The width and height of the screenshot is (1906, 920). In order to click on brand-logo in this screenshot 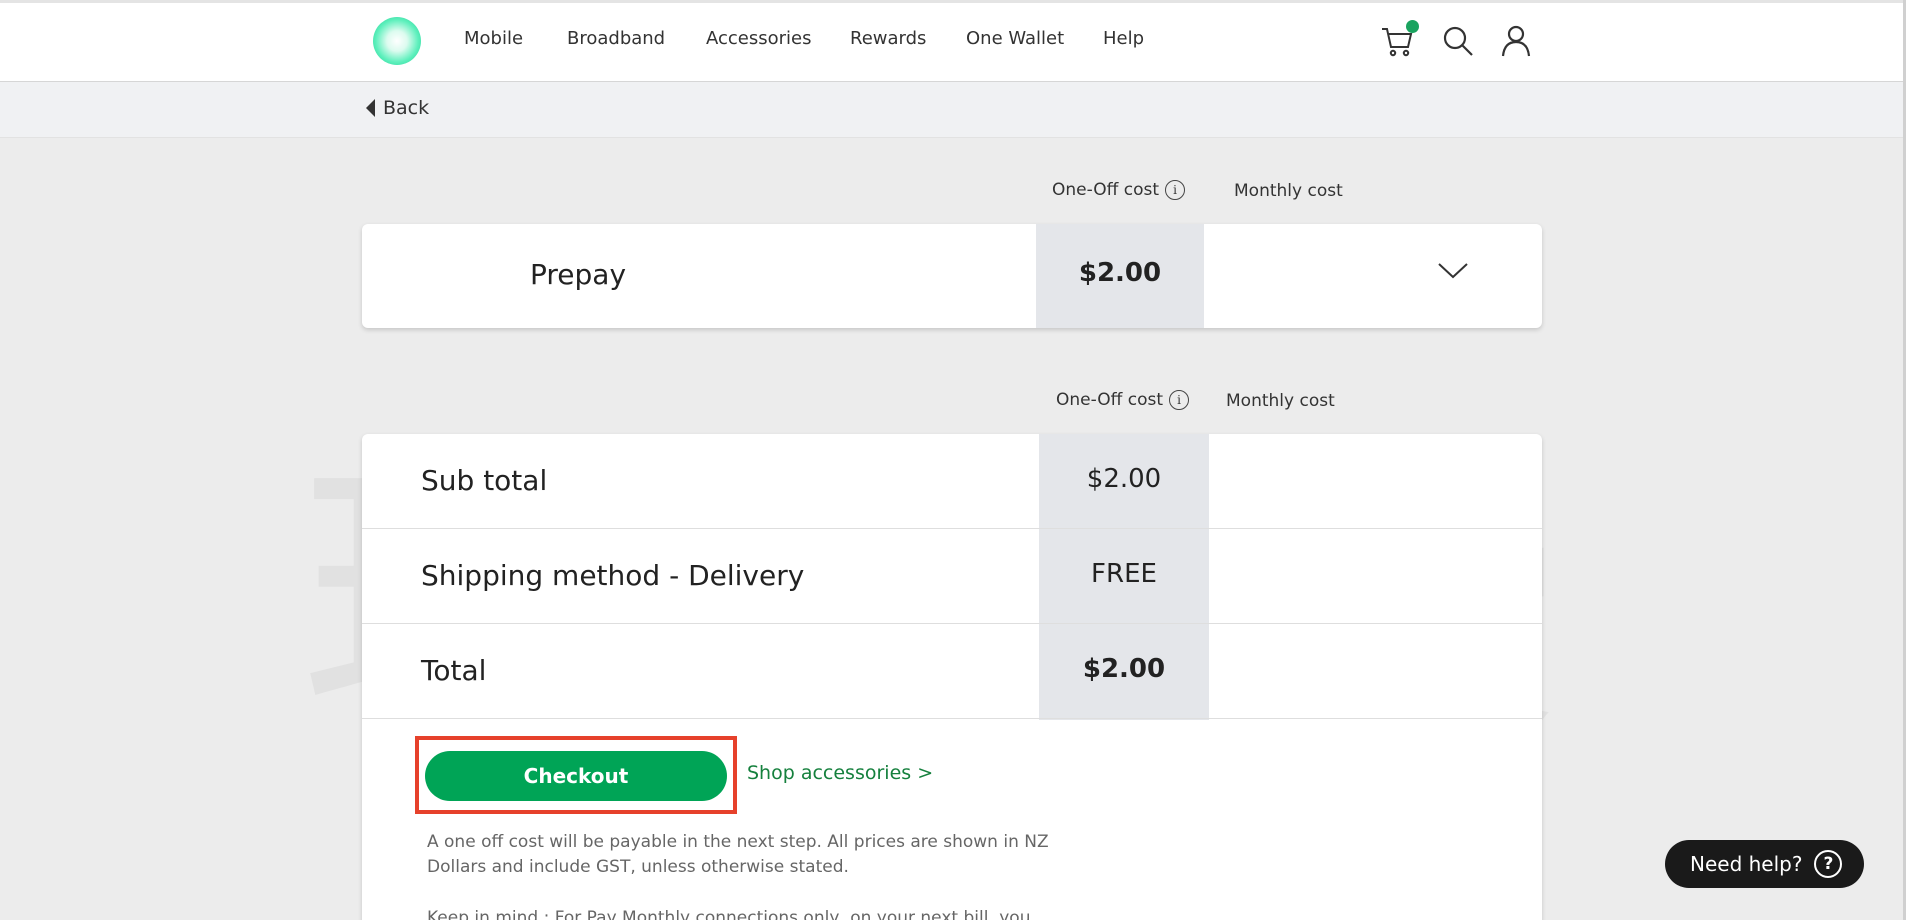, I will do `click(397, 41)`.